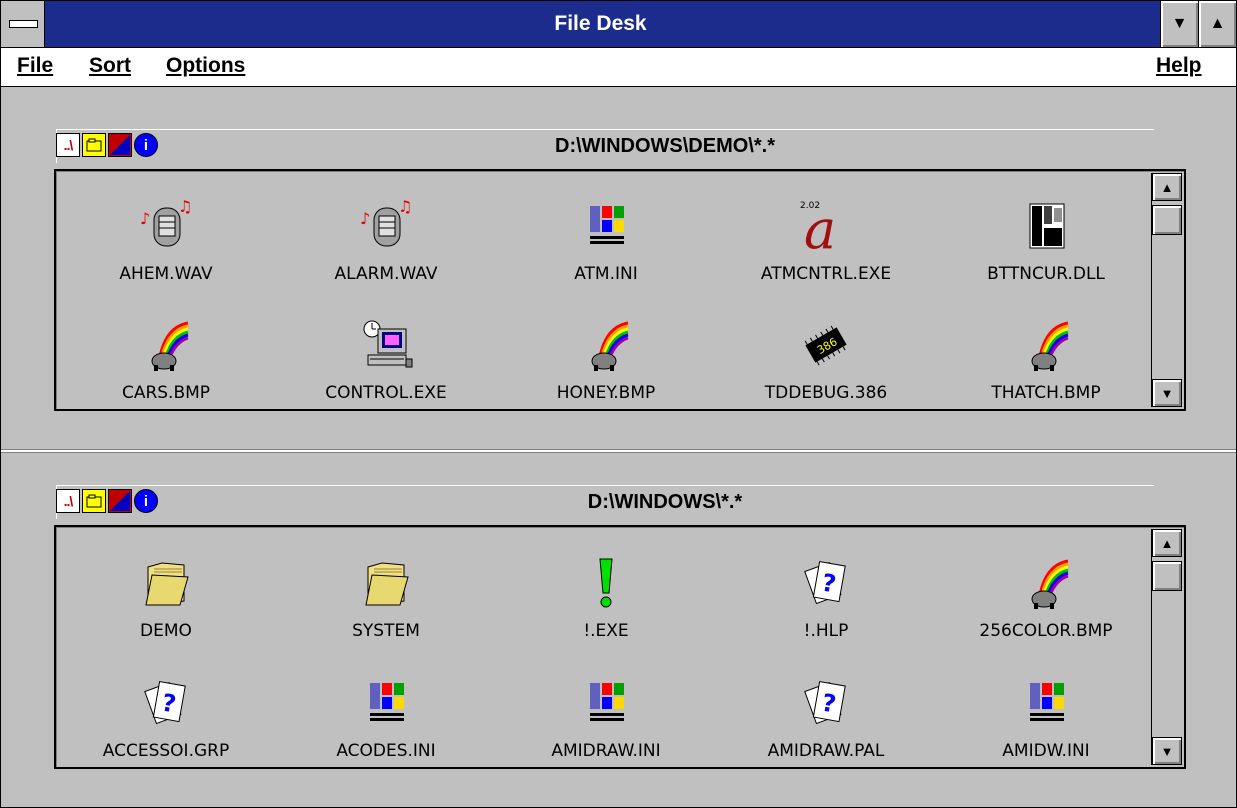 This screenshot has width=1237, height=808. Describe the element at coordinates (606, 583) in the screenshot. I see `exclamation-icon` at that location.